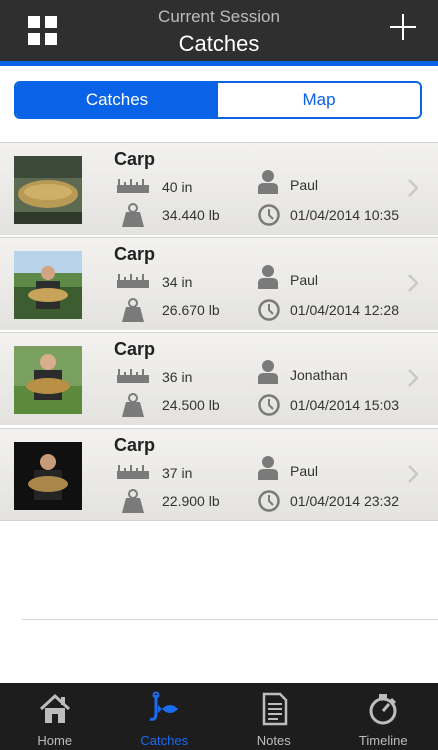 The height and width of the screenshot is (750, 438). I want to click on tab-label: Timeline, so click(383, 740).